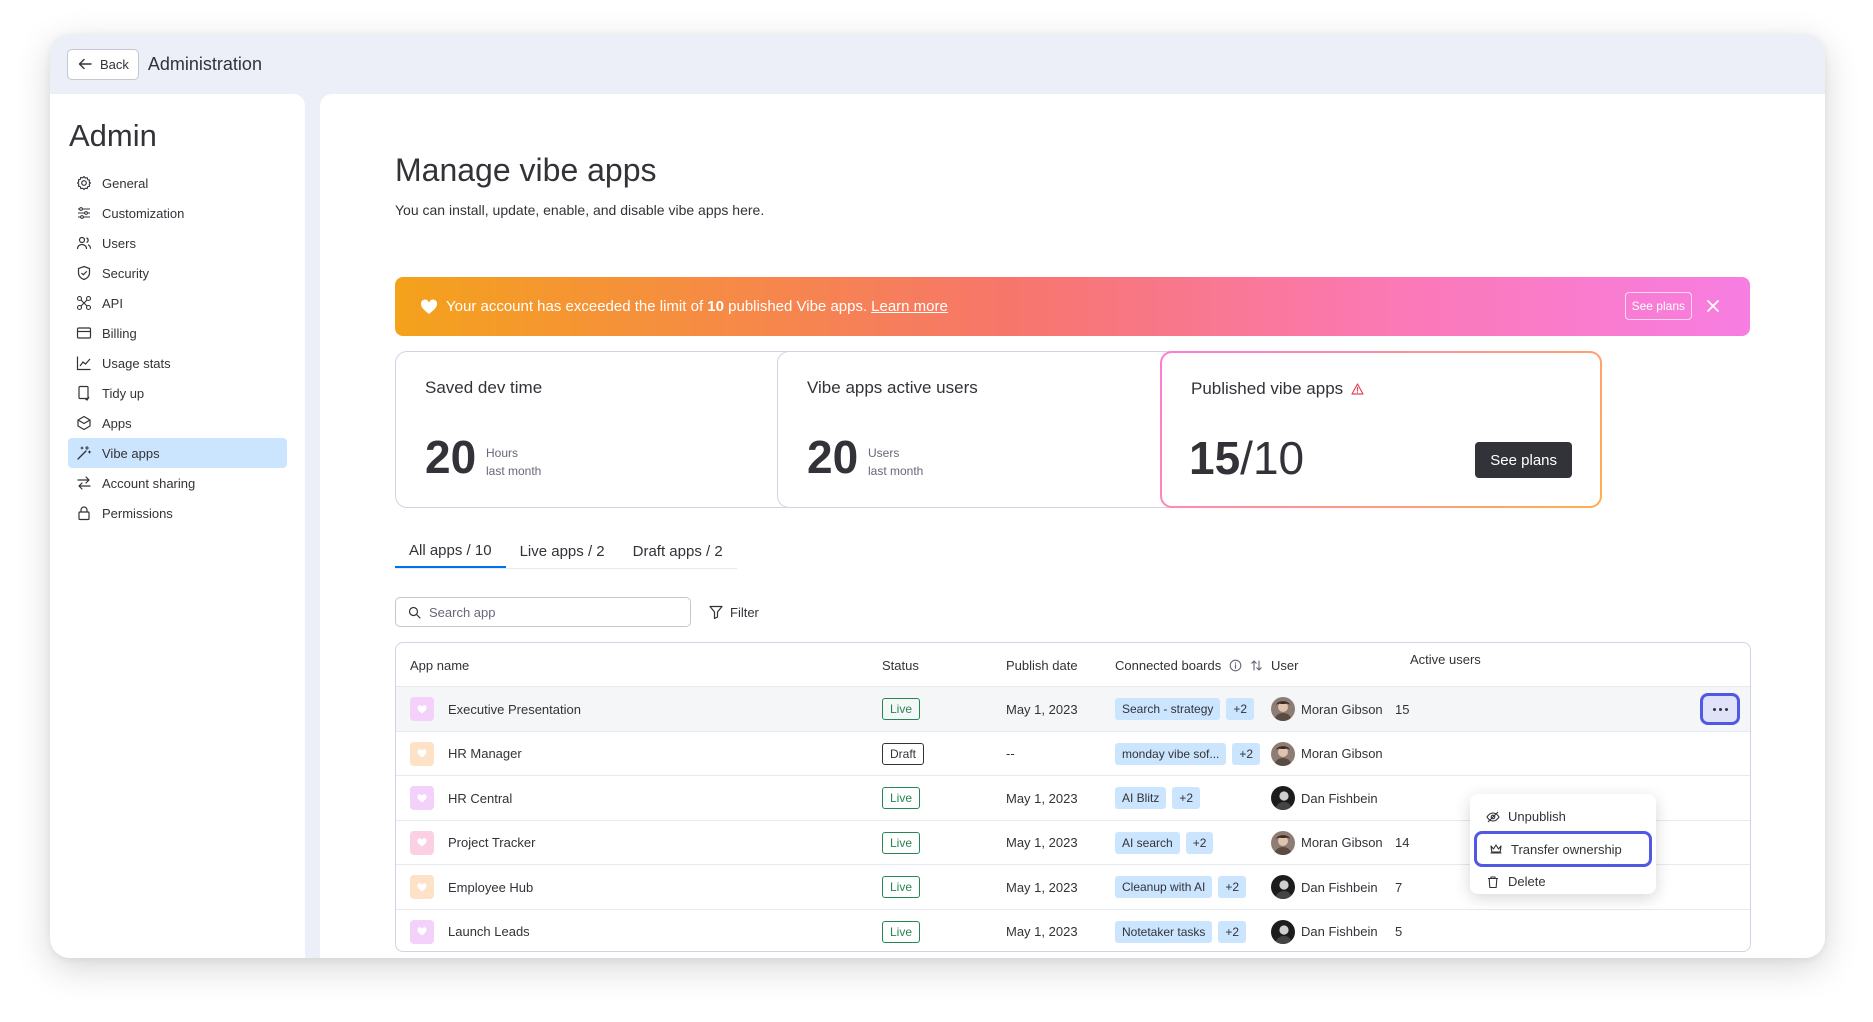  What do you see at coordinates (177, 273) in the screenshot?
I see `sidebar-item-security: Security` at bounding box center [177, 273].